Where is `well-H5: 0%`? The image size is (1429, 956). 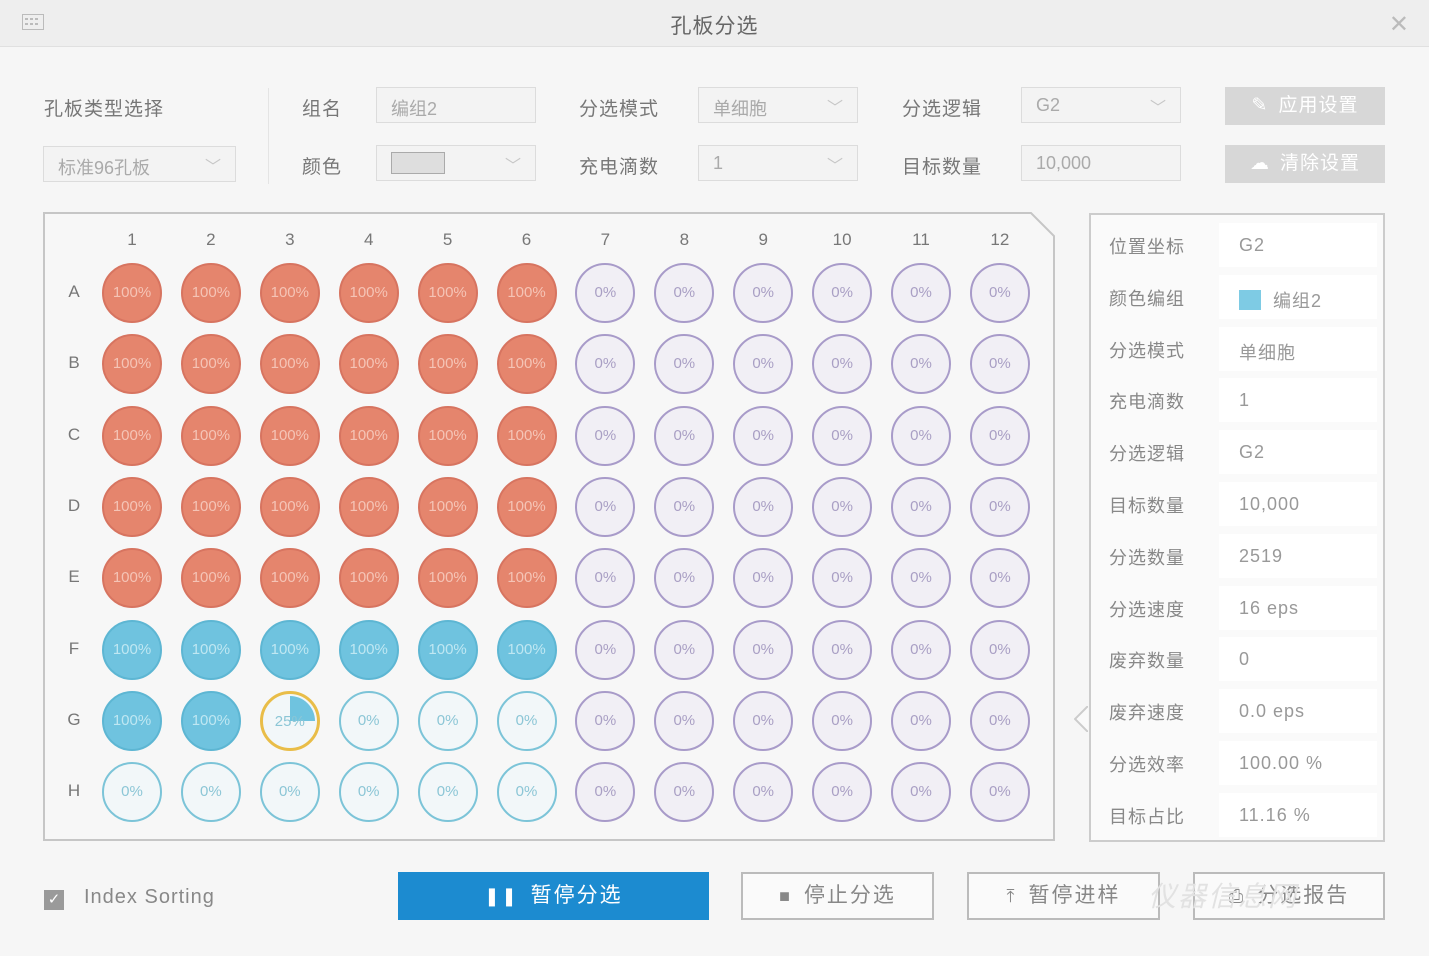
well-H5: 0% is located at coordinates (447, 792).